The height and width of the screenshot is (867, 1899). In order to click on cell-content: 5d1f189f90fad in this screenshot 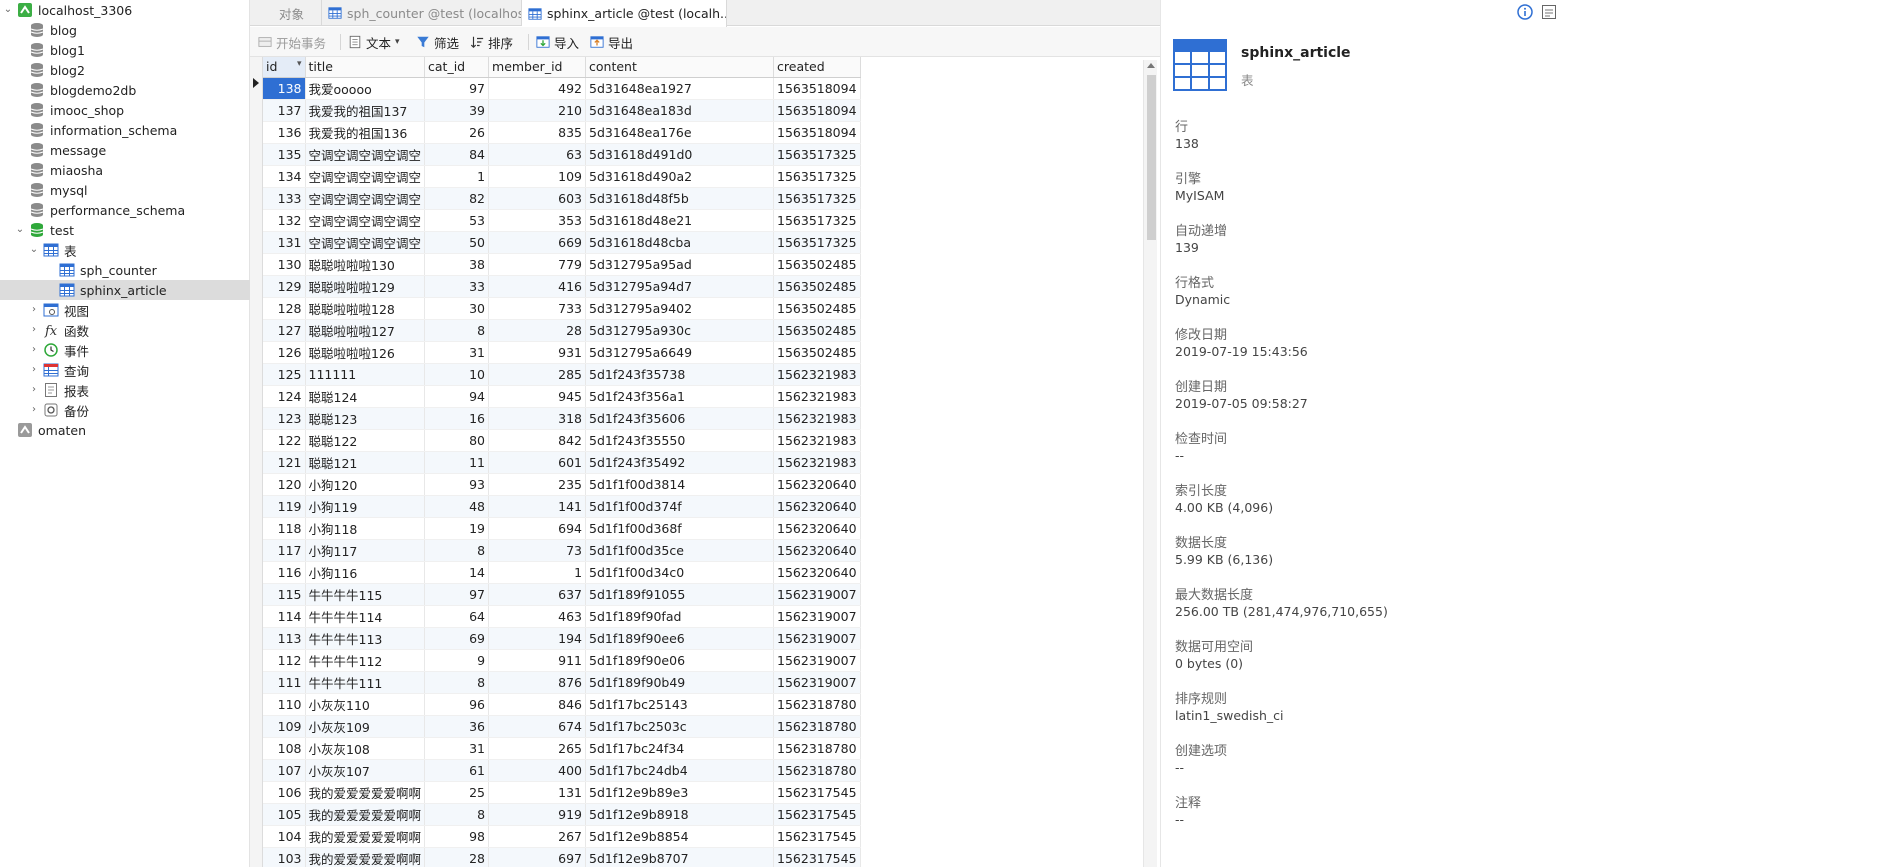, I will do `click(680, 616)`.